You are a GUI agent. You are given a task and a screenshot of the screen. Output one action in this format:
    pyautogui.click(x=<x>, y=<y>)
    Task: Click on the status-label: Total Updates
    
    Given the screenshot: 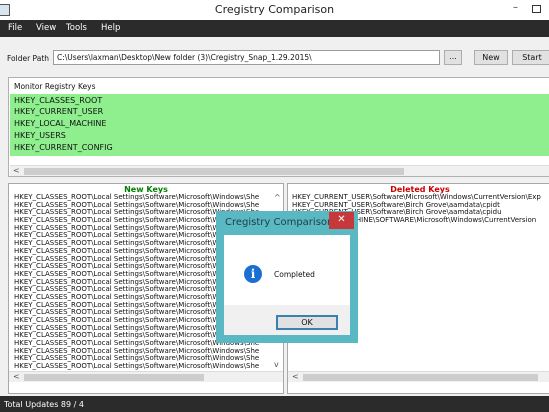 What is the action you would take?
    pyautogui.click(x=31, y=404)
    